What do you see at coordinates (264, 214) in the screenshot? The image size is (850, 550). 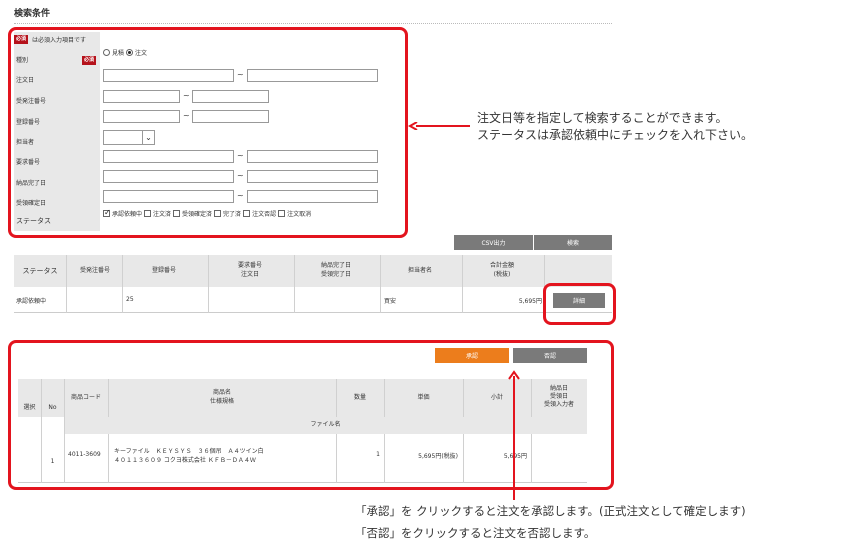 I see `status-option-label: 注文否認` at bounding box center [264, 214].